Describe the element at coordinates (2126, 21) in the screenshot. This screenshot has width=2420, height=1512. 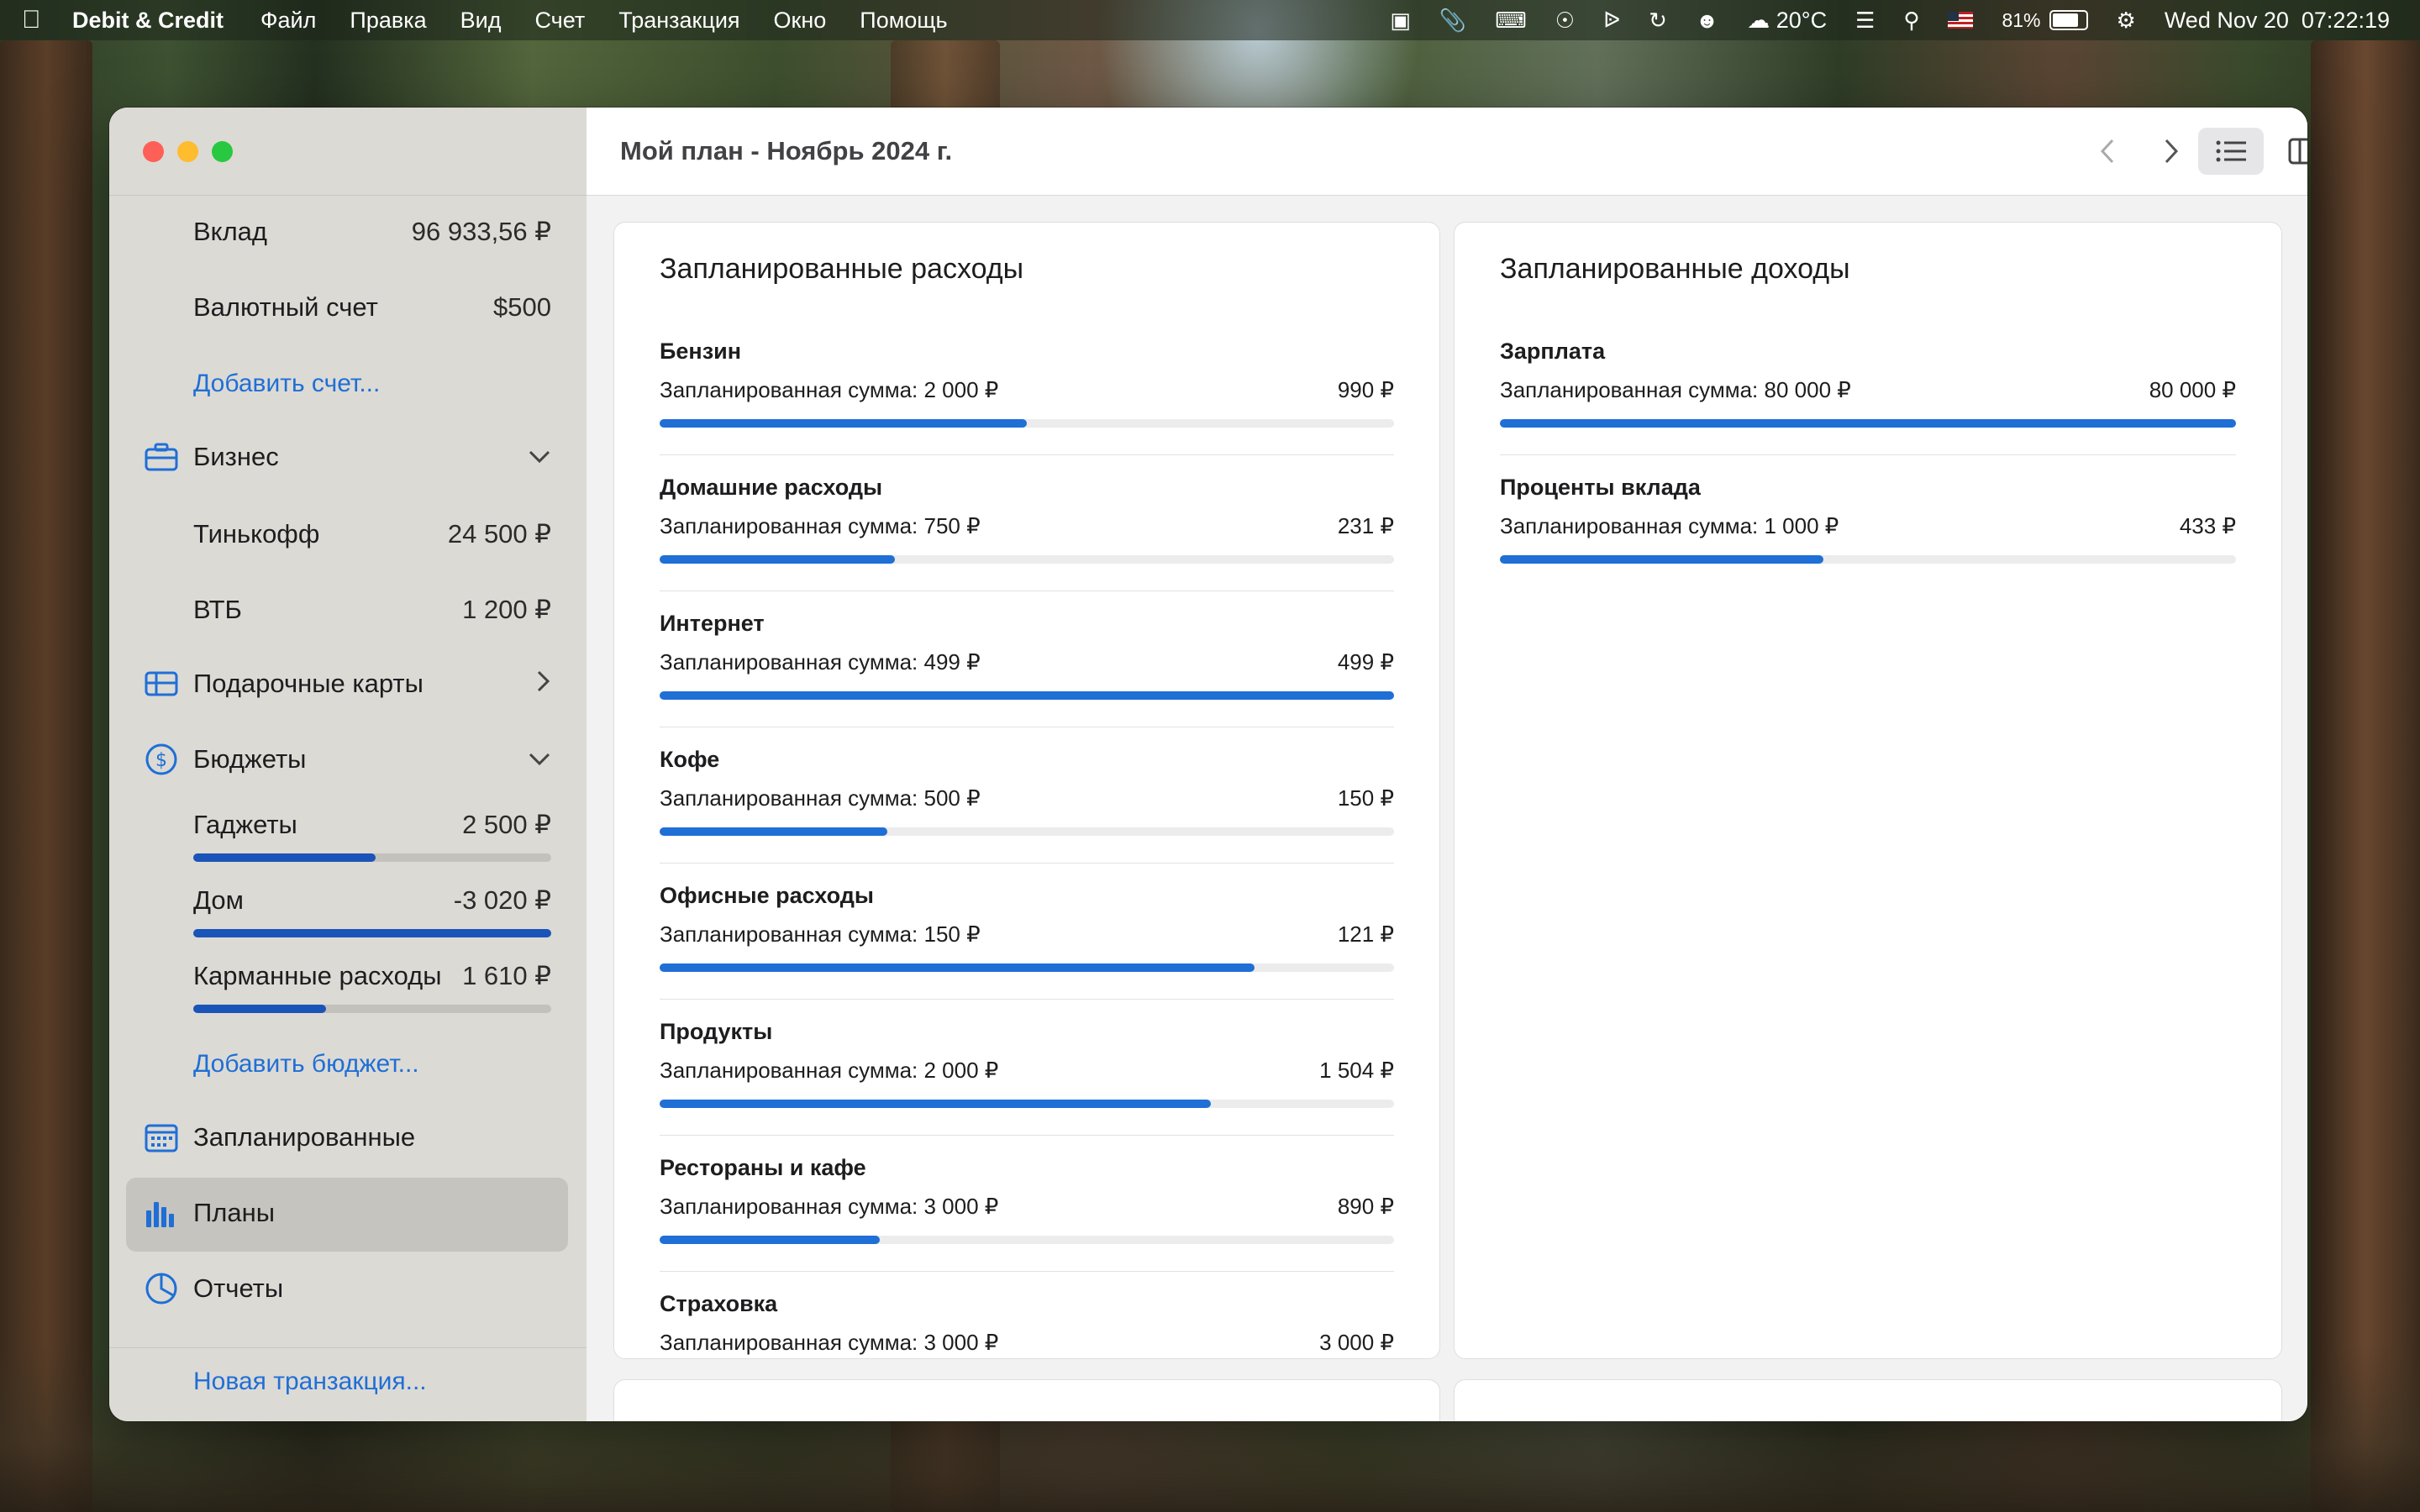
I see `control-center-icon: ⚙` at that location.